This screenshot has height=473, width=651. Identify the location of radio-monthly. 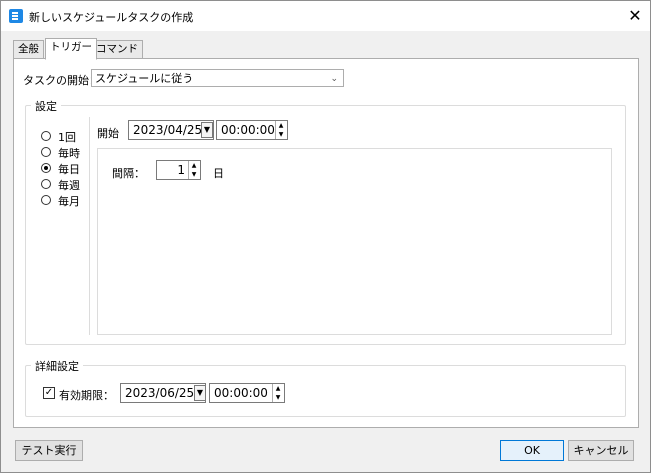
(46, 200).